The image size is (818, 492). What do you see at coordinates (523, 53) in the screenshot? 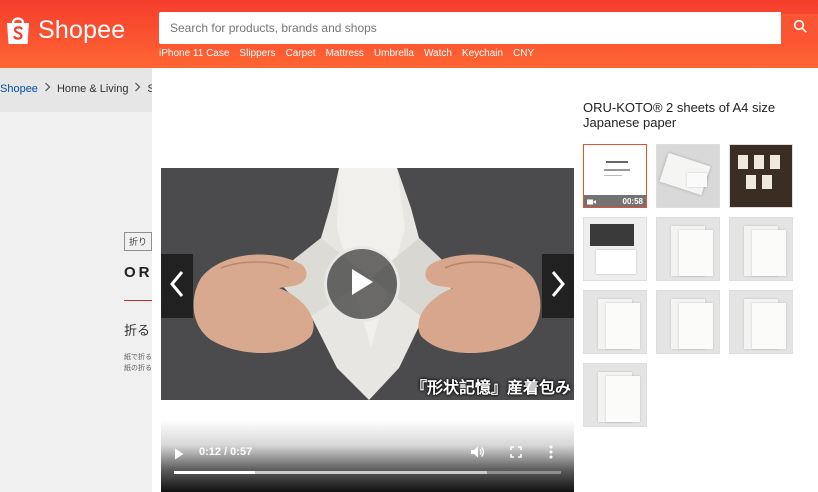
I see `hot-link: CNY` at bounding box center [523, 53].